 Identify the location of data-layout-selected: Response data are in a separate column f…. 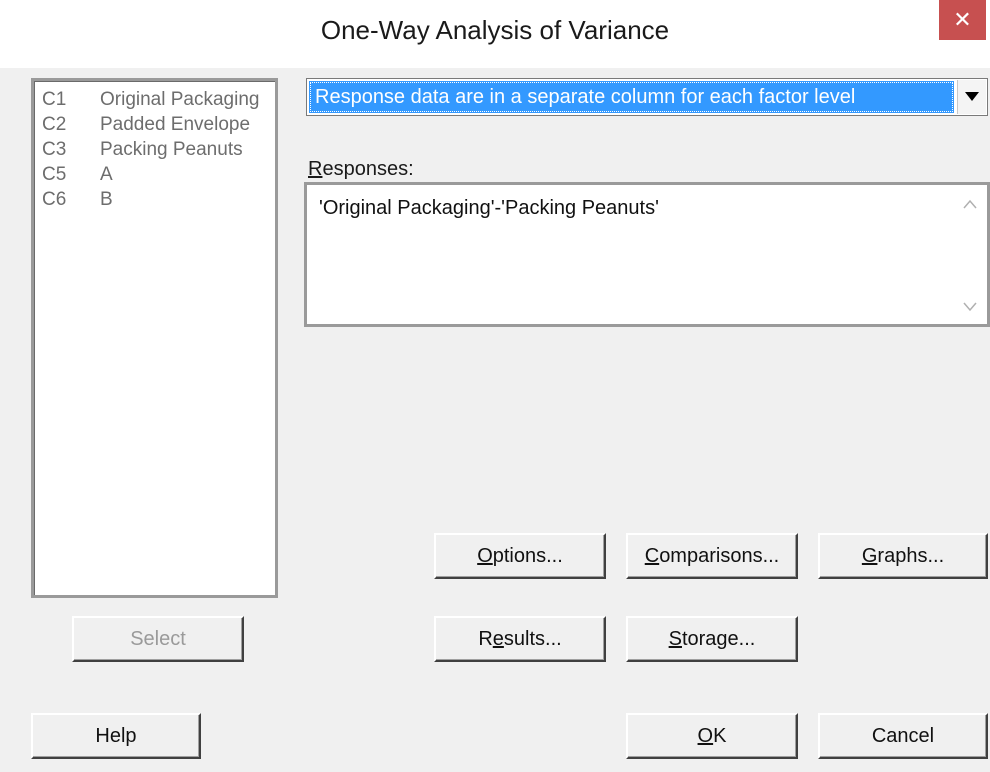
(631, 97).